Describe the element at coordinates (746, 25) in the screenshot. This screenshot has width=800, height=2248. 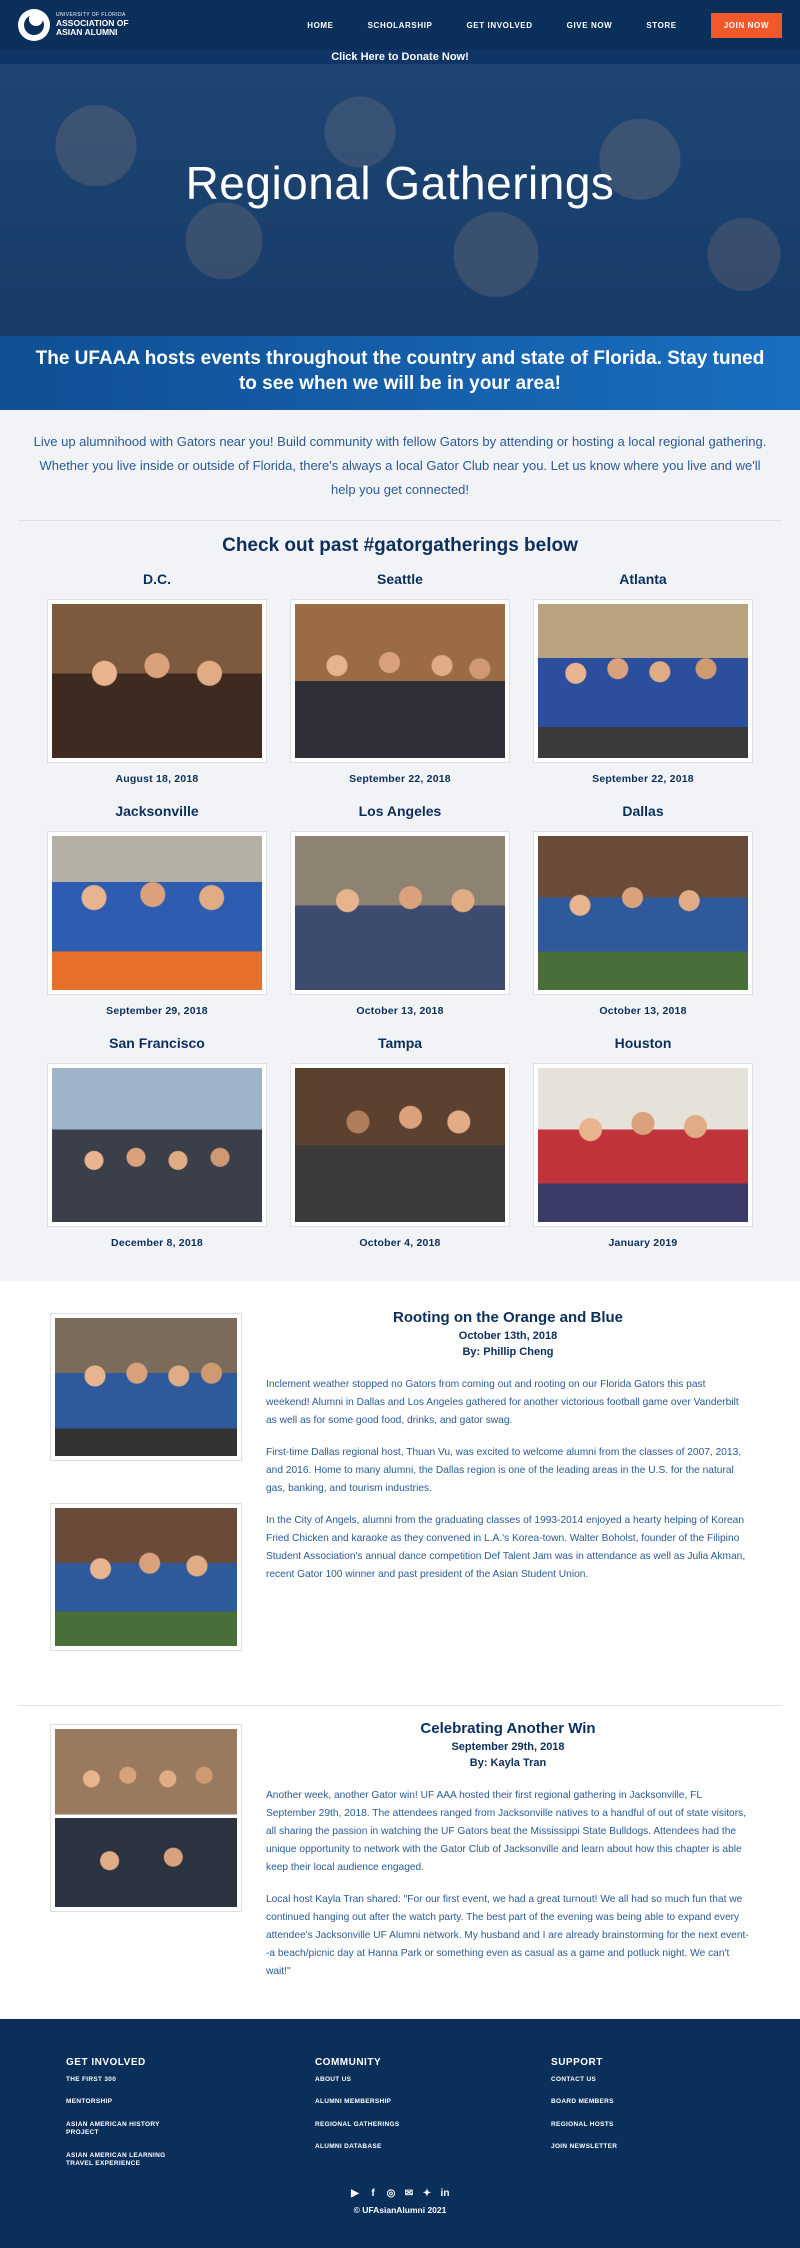
I see `join-now-button: JOIN NOW` at that location.